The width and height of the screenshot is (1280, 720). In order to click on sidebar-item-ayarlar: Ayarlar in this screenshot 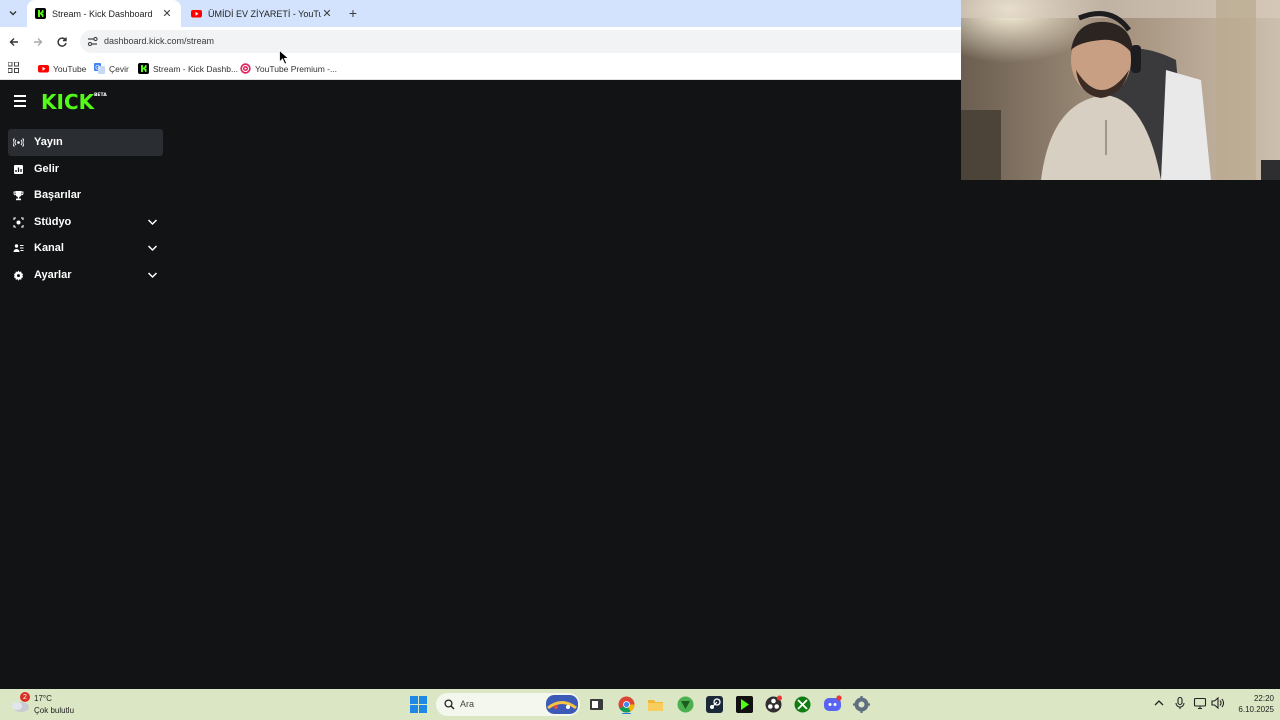, I will do `click(85, 275)`.